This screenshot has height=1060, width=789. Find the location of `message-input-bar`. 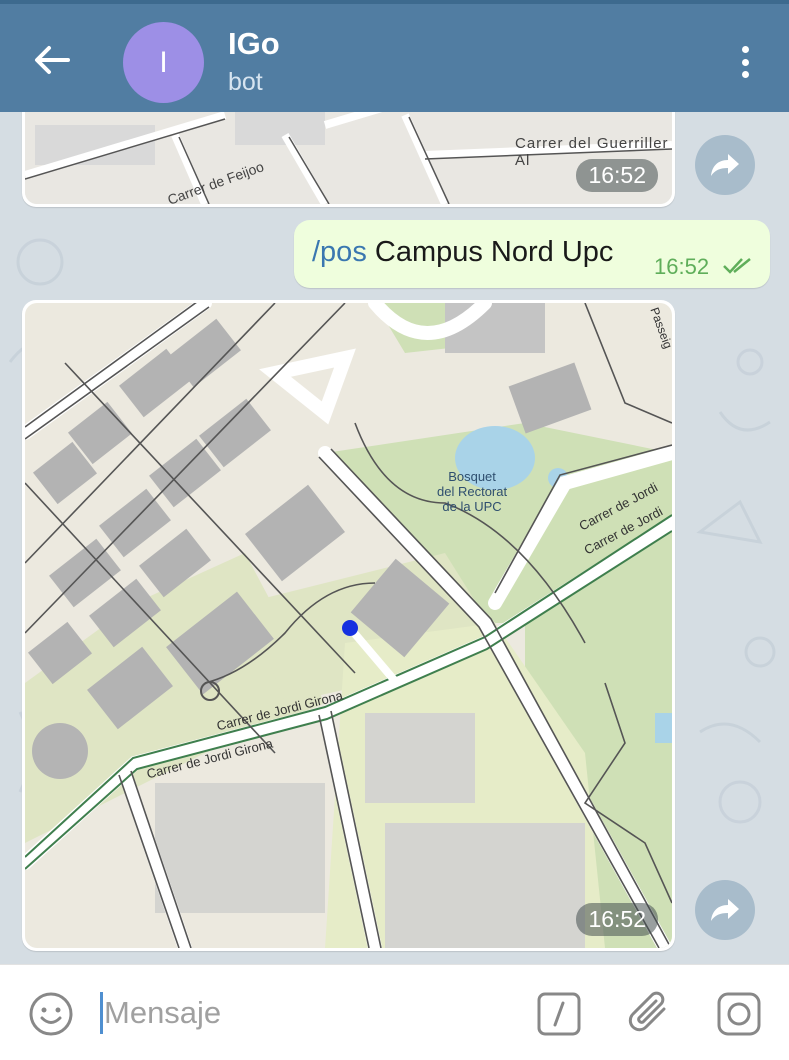

message-input-bar is located at coordinates (394, 1012).